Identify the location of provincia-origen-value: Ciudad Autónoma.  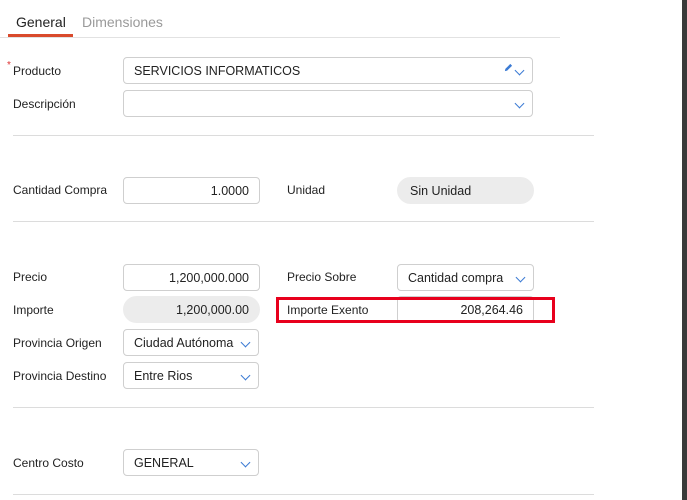
(184, 342).